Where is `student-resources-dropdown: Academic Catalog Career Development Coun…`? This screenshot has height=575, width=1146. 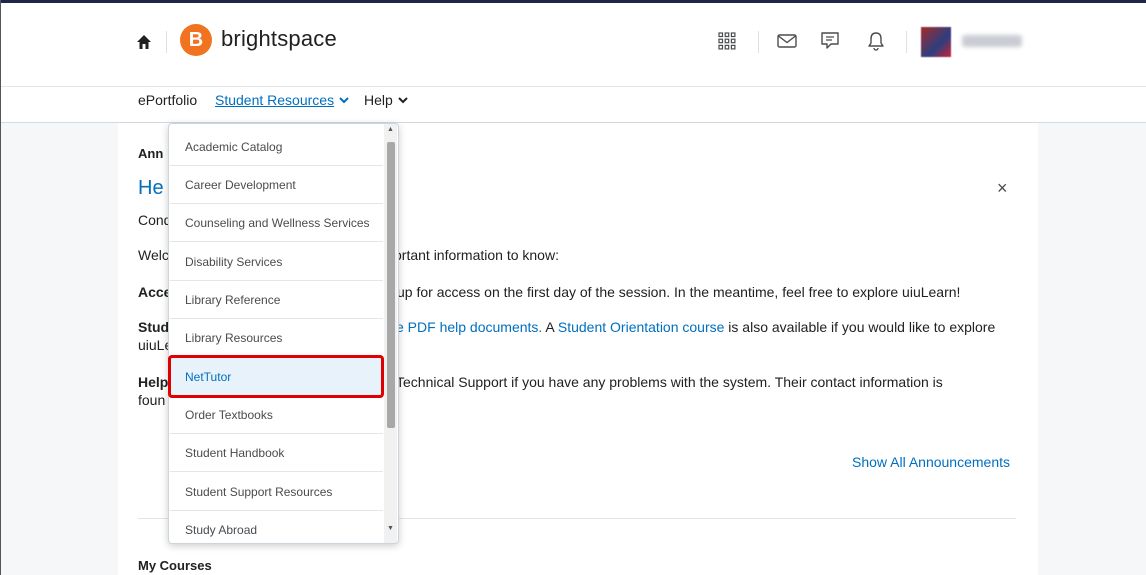
student-resources-dropdown: Academic Catalog Career Development Coun… is located at coordinates (283, 333).